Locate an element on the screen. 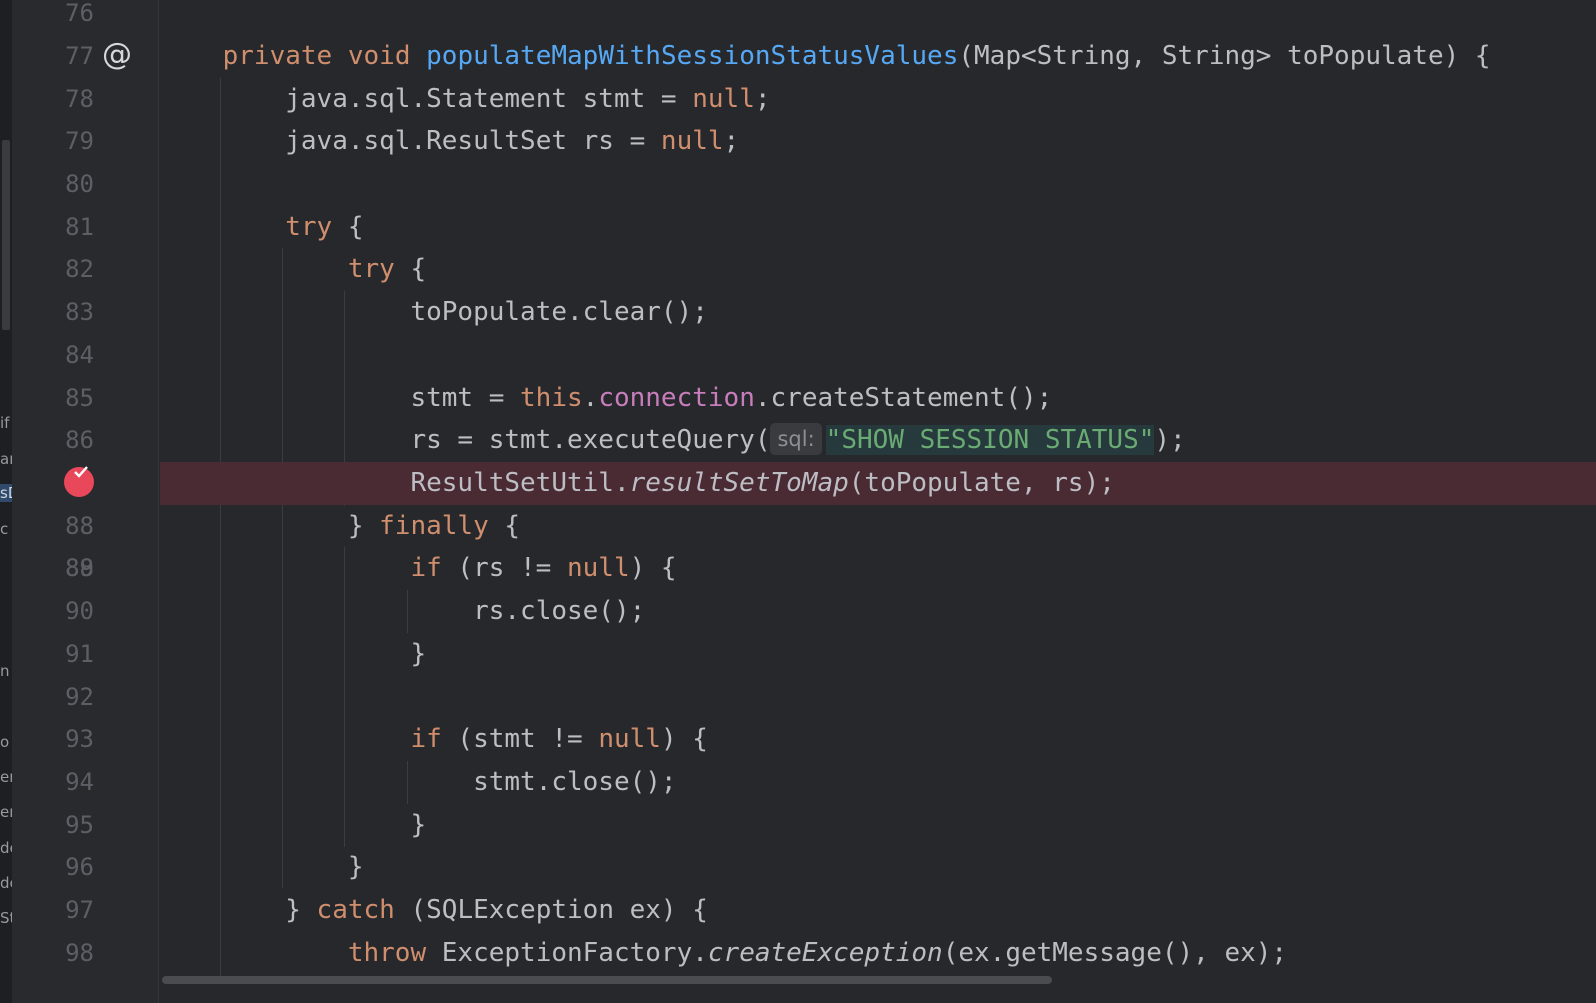  code-text: java.sql.Statement stmt = is located at coordinates (489, 99).